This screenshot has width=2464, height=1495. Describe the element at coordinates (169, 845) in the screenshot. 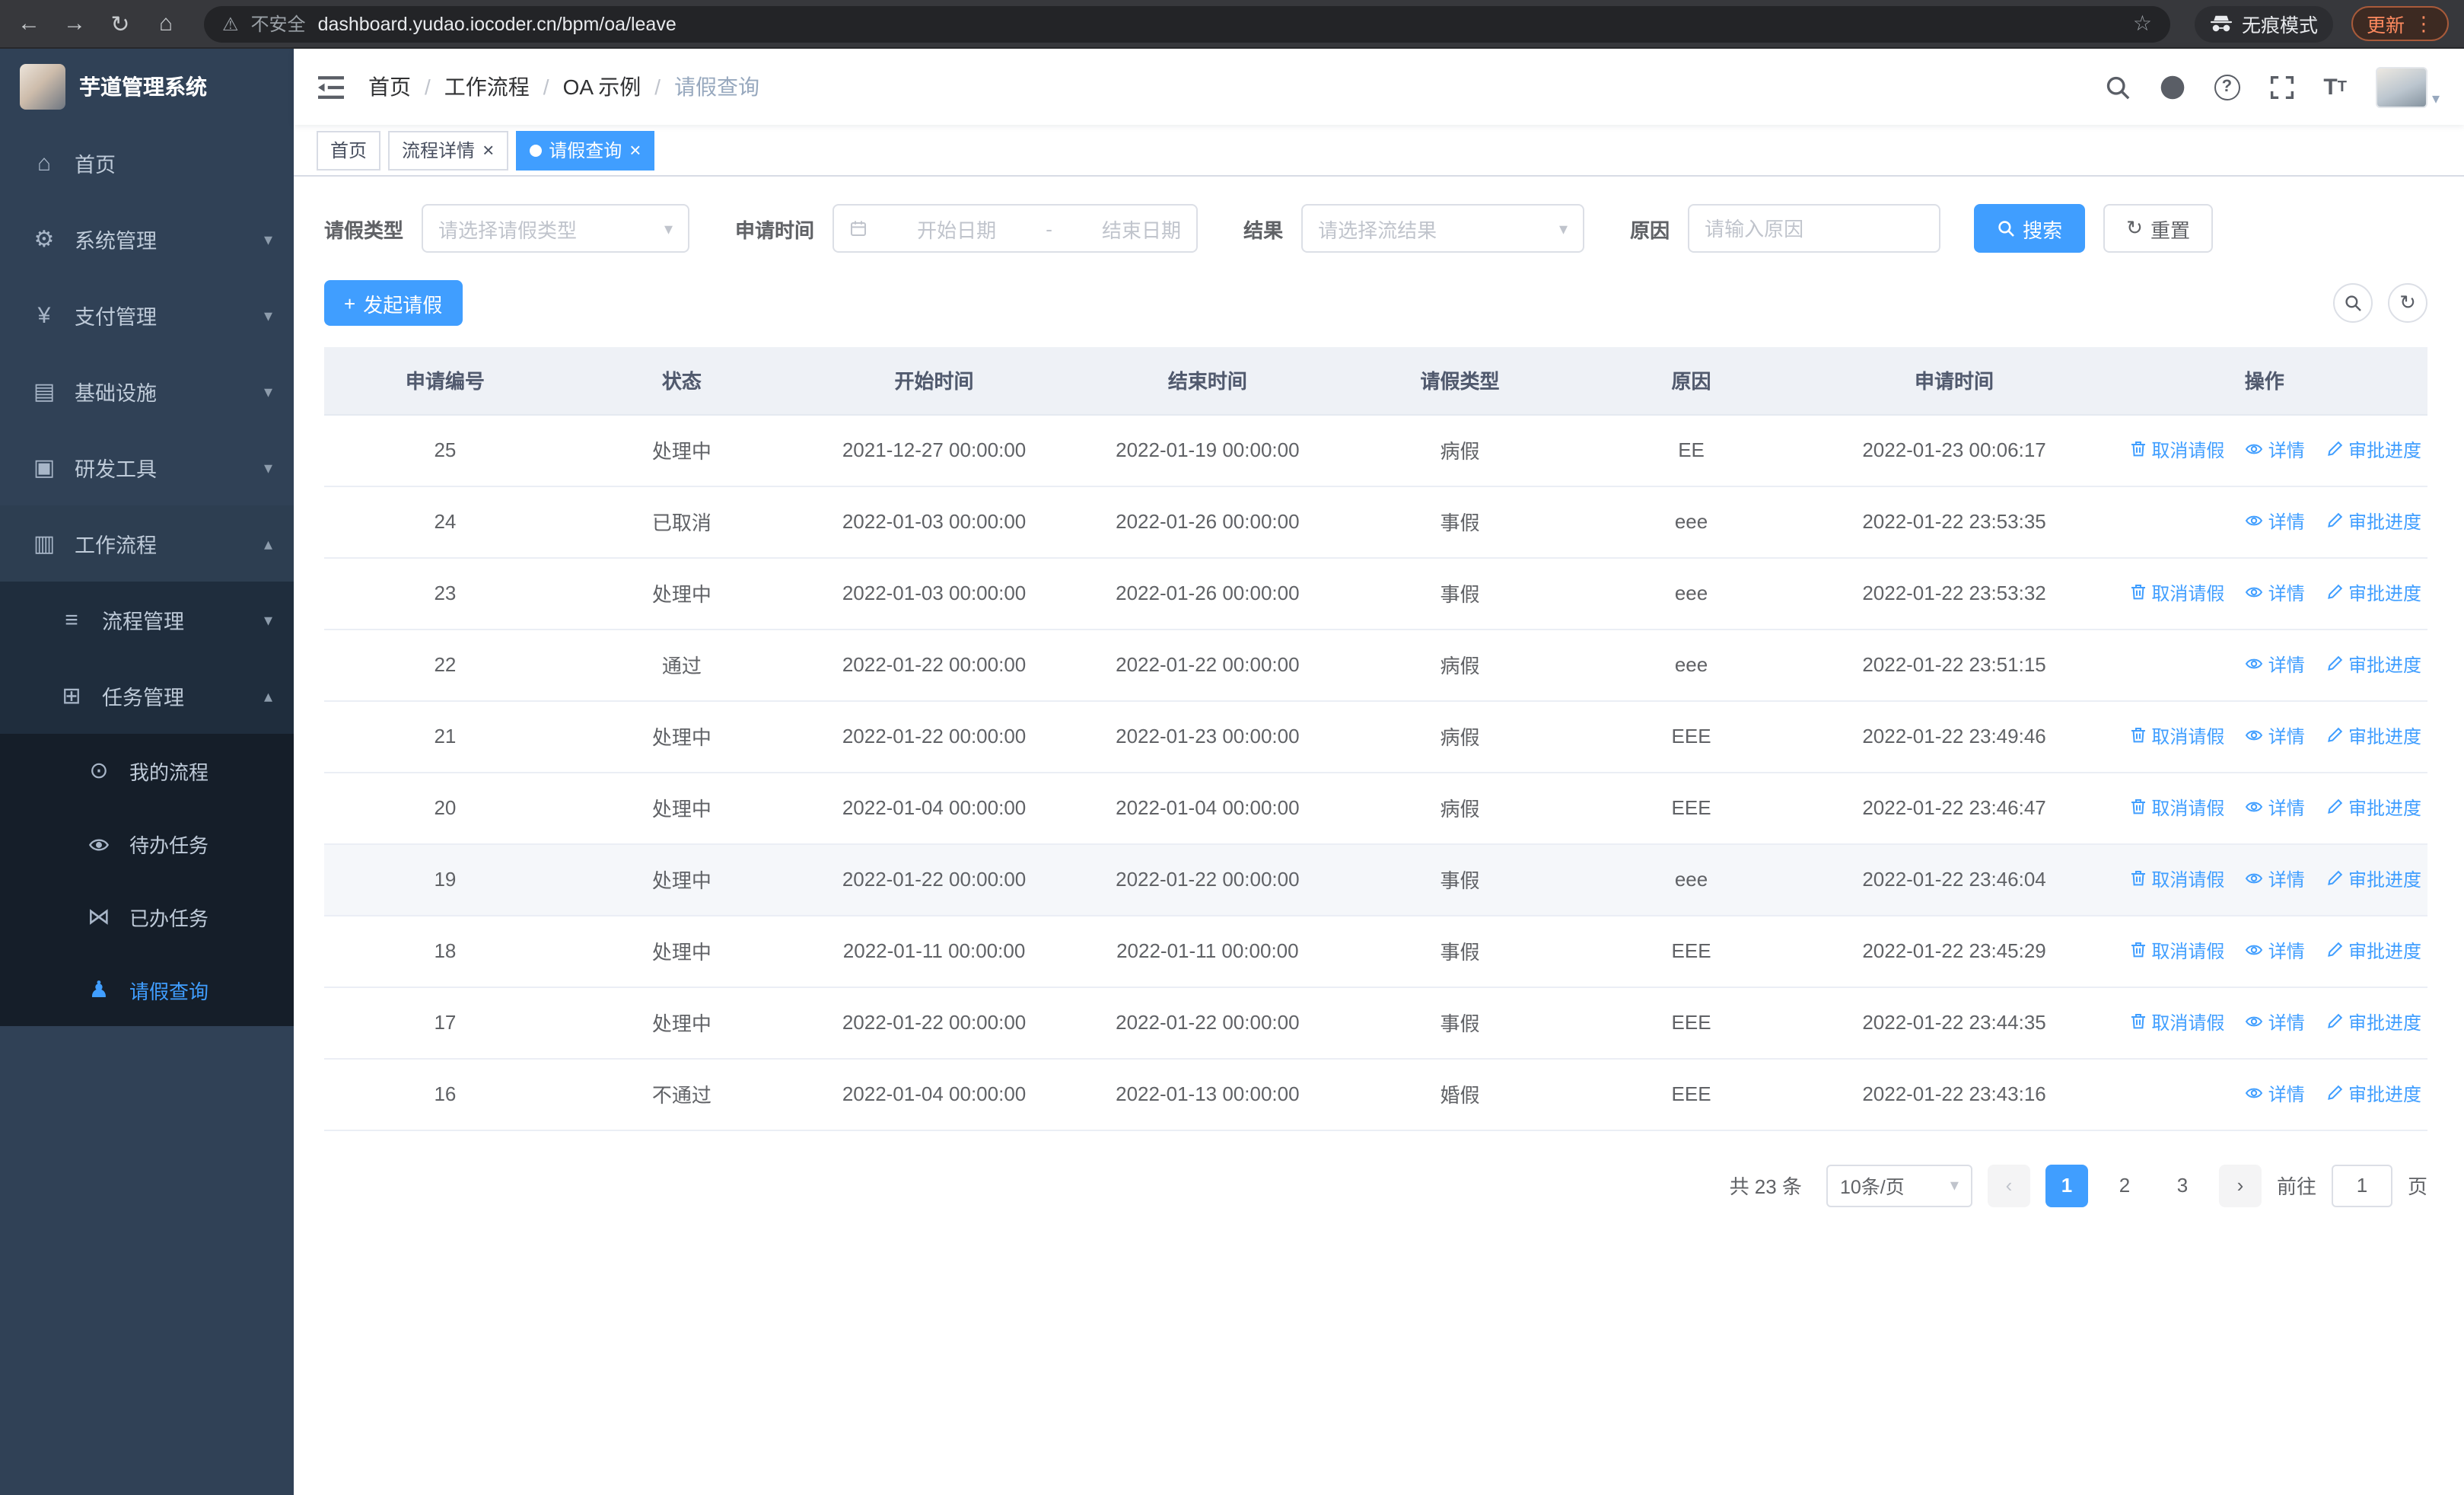

I see `sidebar-item-label: 待办任务` at that location.